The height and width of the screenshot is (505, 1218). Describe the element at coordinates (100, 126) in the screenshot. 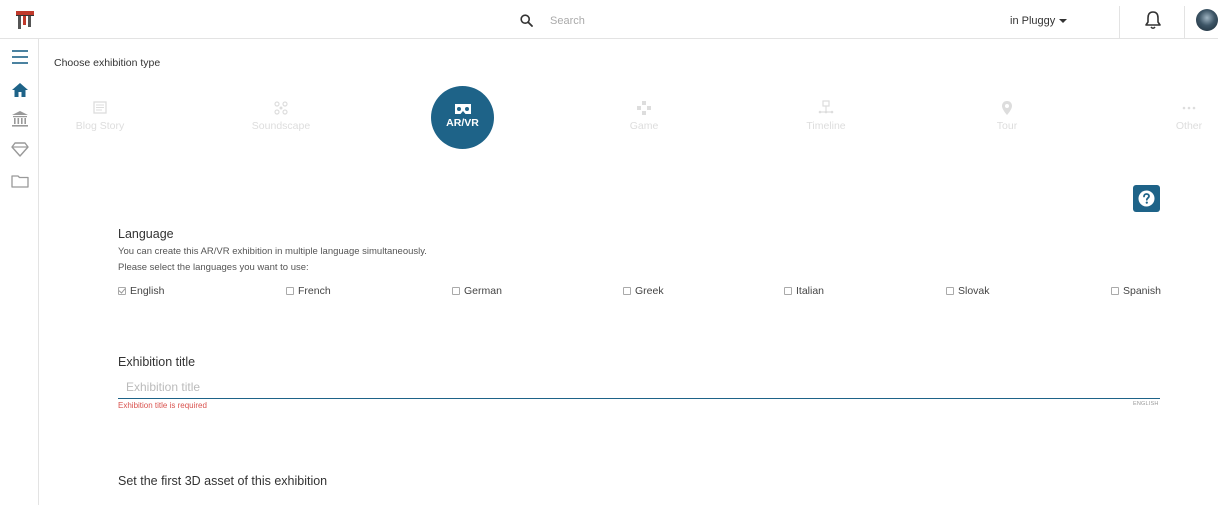

I see `type-label: Blog Story` at that location.